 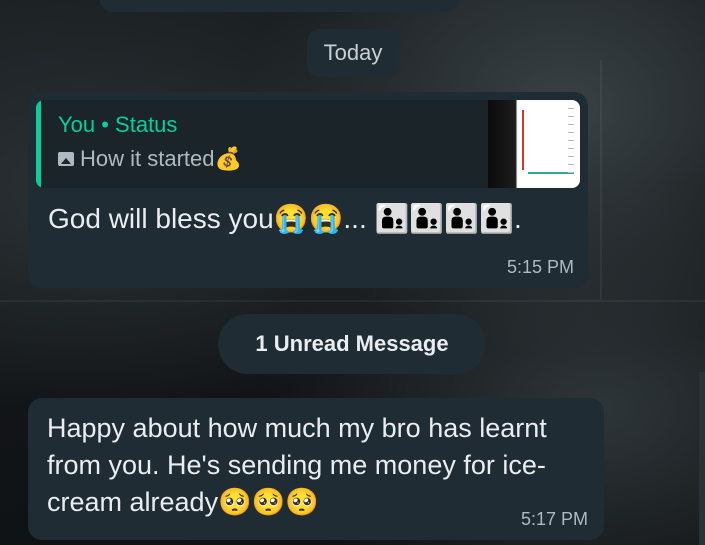 What do you see at coordinates (118, 124) in the screenshot?
I see `quote-author: You • Status` at bounding box center [118, 124].